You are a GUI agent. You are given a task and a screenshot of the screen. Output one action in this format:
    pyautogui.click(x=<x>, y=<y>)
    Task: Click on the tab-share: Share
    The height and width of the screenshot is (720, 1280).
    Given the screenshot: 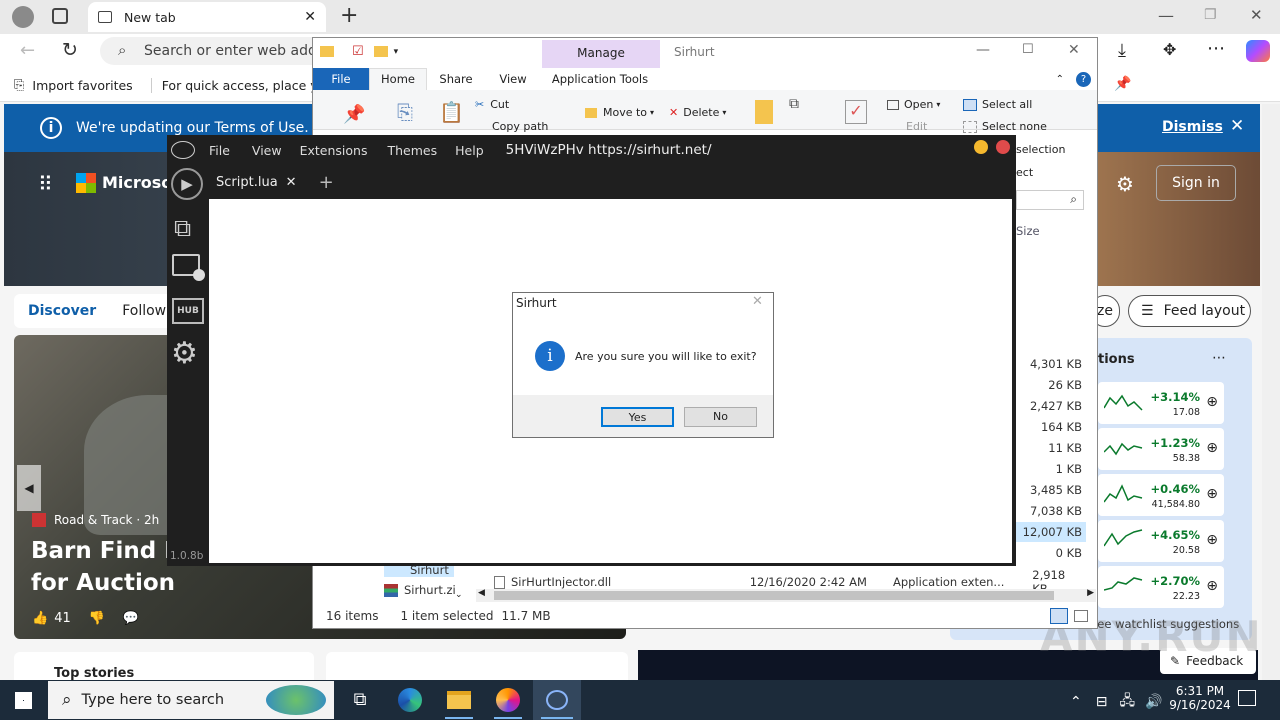 What is the action you would take?
    pyautogui.click(x=456, y=79)
    